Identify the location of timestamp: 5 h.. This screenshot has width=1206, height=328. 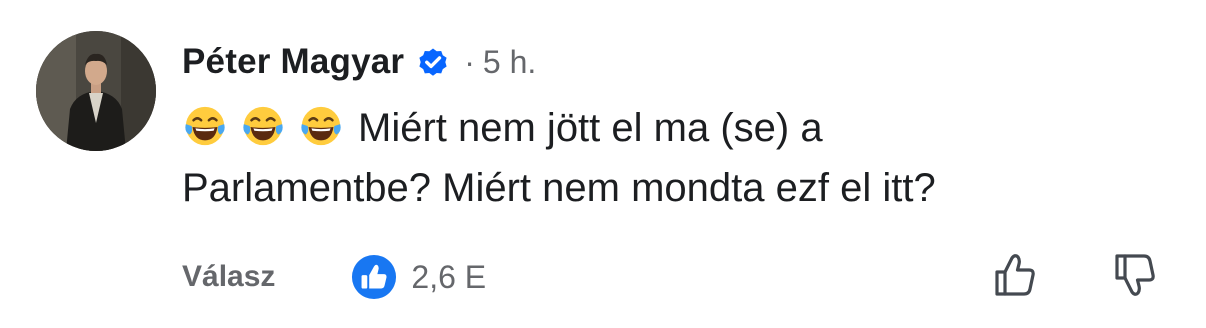
(509, 62).